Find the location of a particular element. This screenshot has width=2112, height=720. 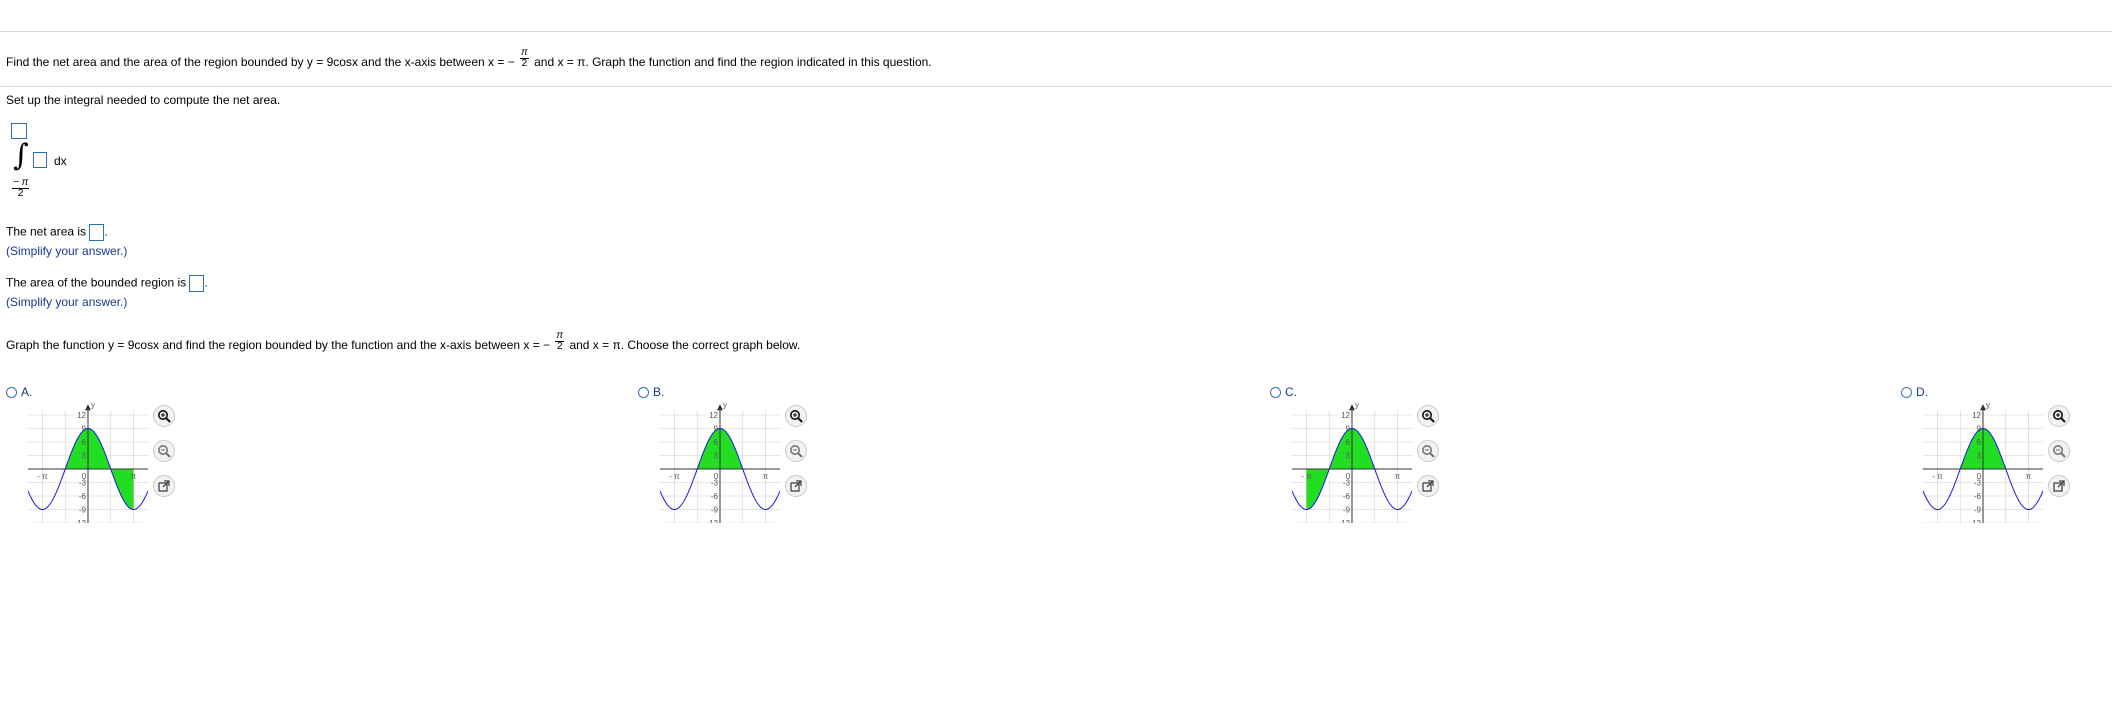

bounded-area-hint: (Simplify your answer.) is located at coordinates (67, 302).